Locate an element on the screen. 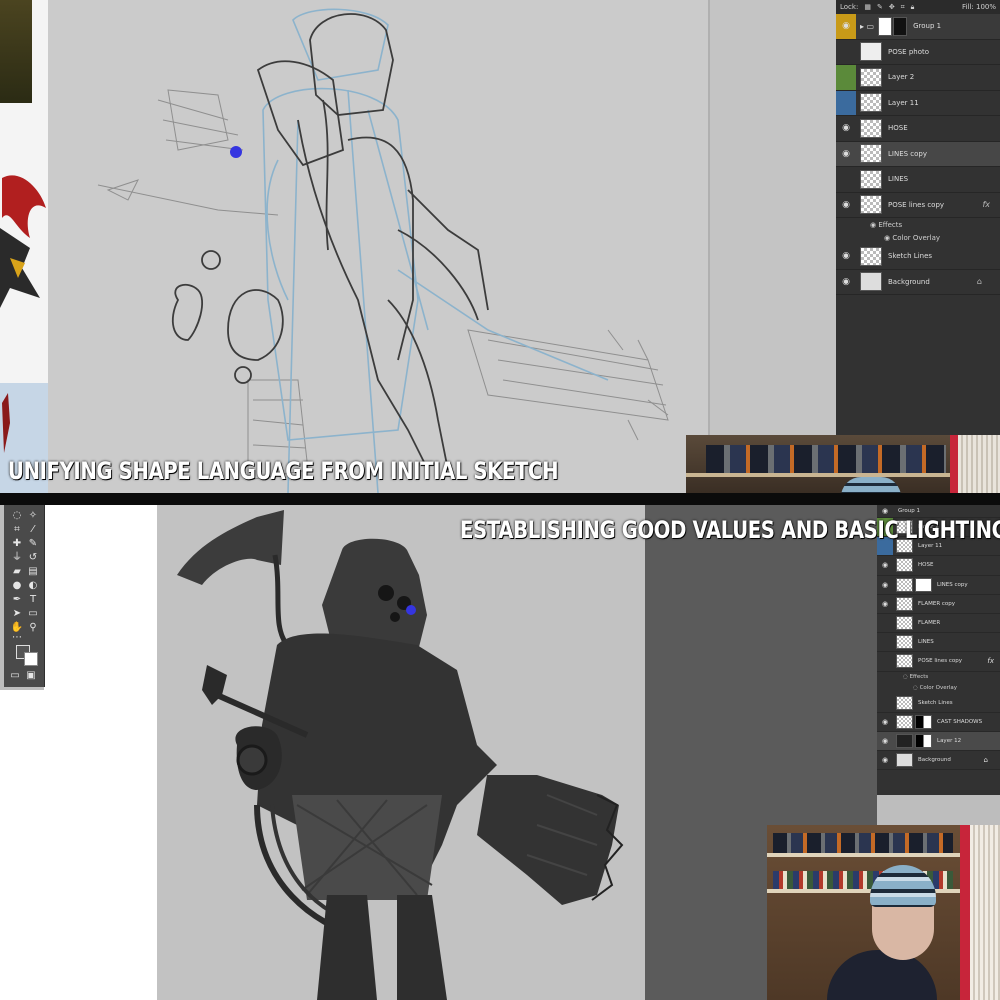 The width and height of the screenshot is (1000, 1000). eraser-icon: ▰ is located at coordinates (17, 572).